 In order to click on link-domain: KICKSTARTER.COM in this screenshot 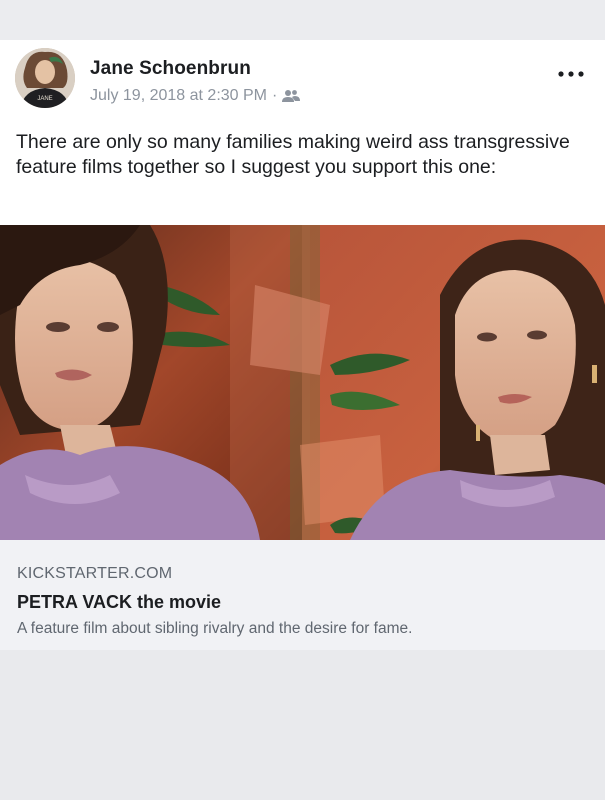, I will do `click(95, 573)`.